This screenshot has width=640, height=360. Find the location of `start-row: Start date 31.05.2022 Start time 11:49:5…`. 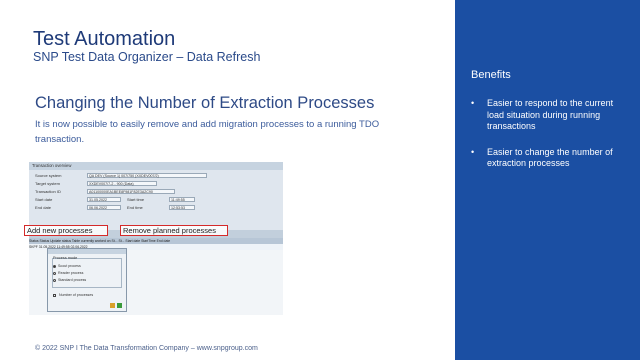

start-row: Start date 31.05.2022 Start time 11:49:5… is located at coordinates (155, 199).